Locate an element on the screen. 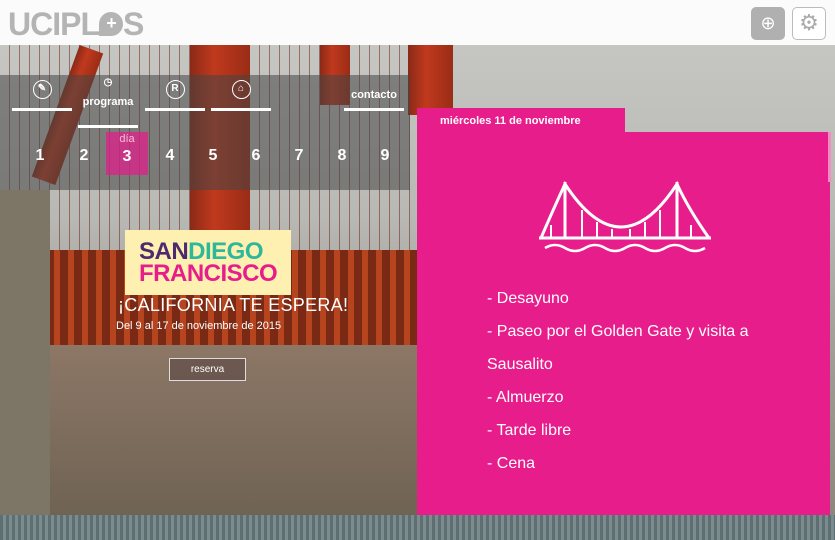 The image size is (835, 540). day-6: 6 is located at coordinates (256, 156).